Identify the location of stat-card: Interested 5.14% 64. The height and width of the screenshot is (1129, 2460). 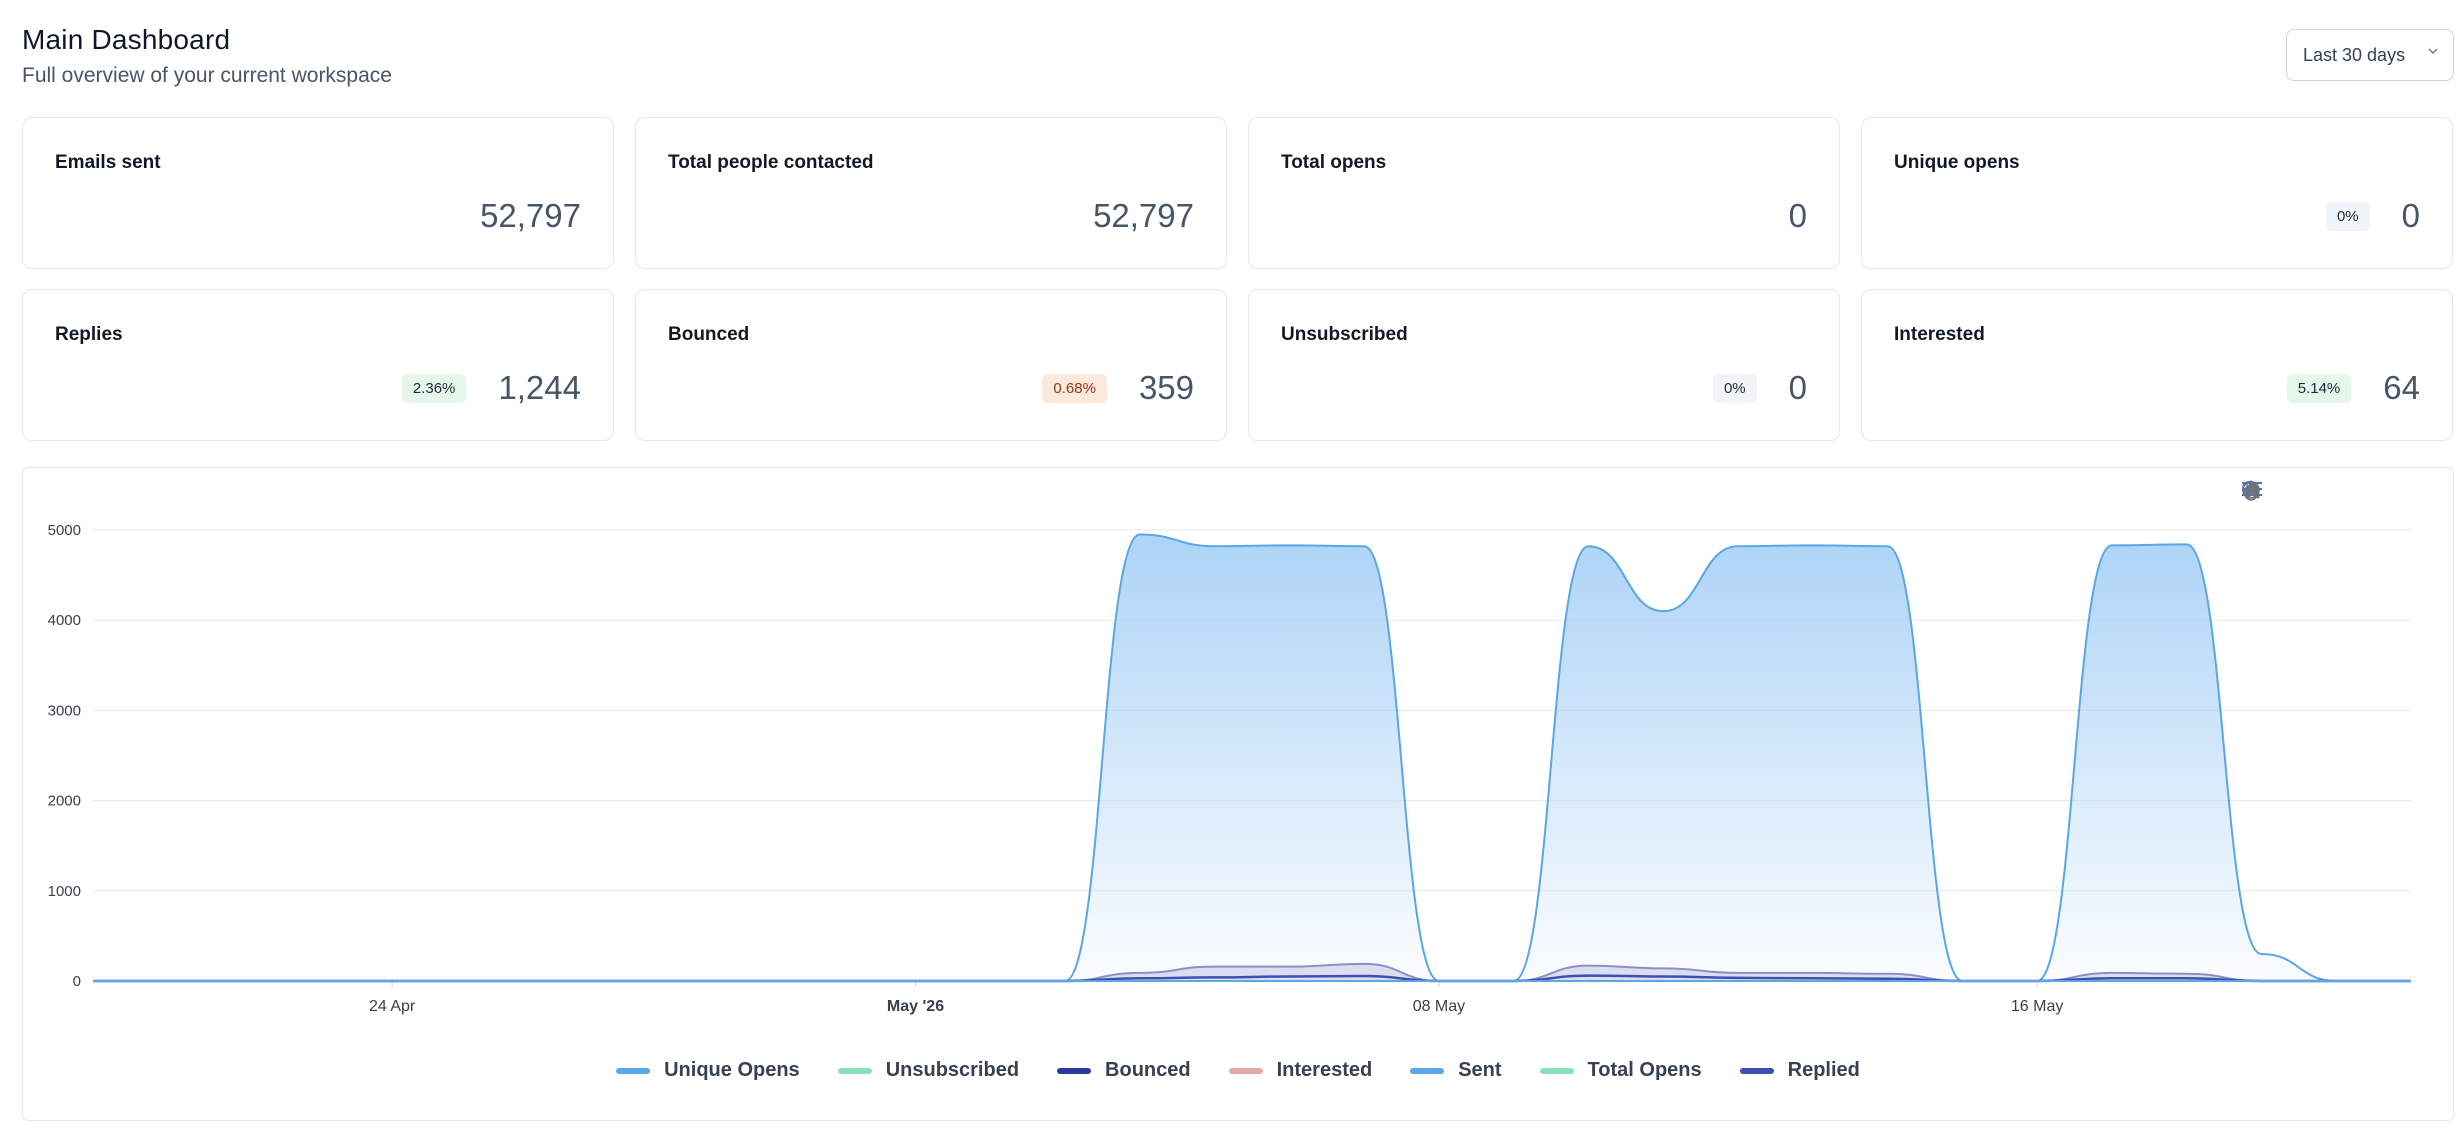
(2157, 365).